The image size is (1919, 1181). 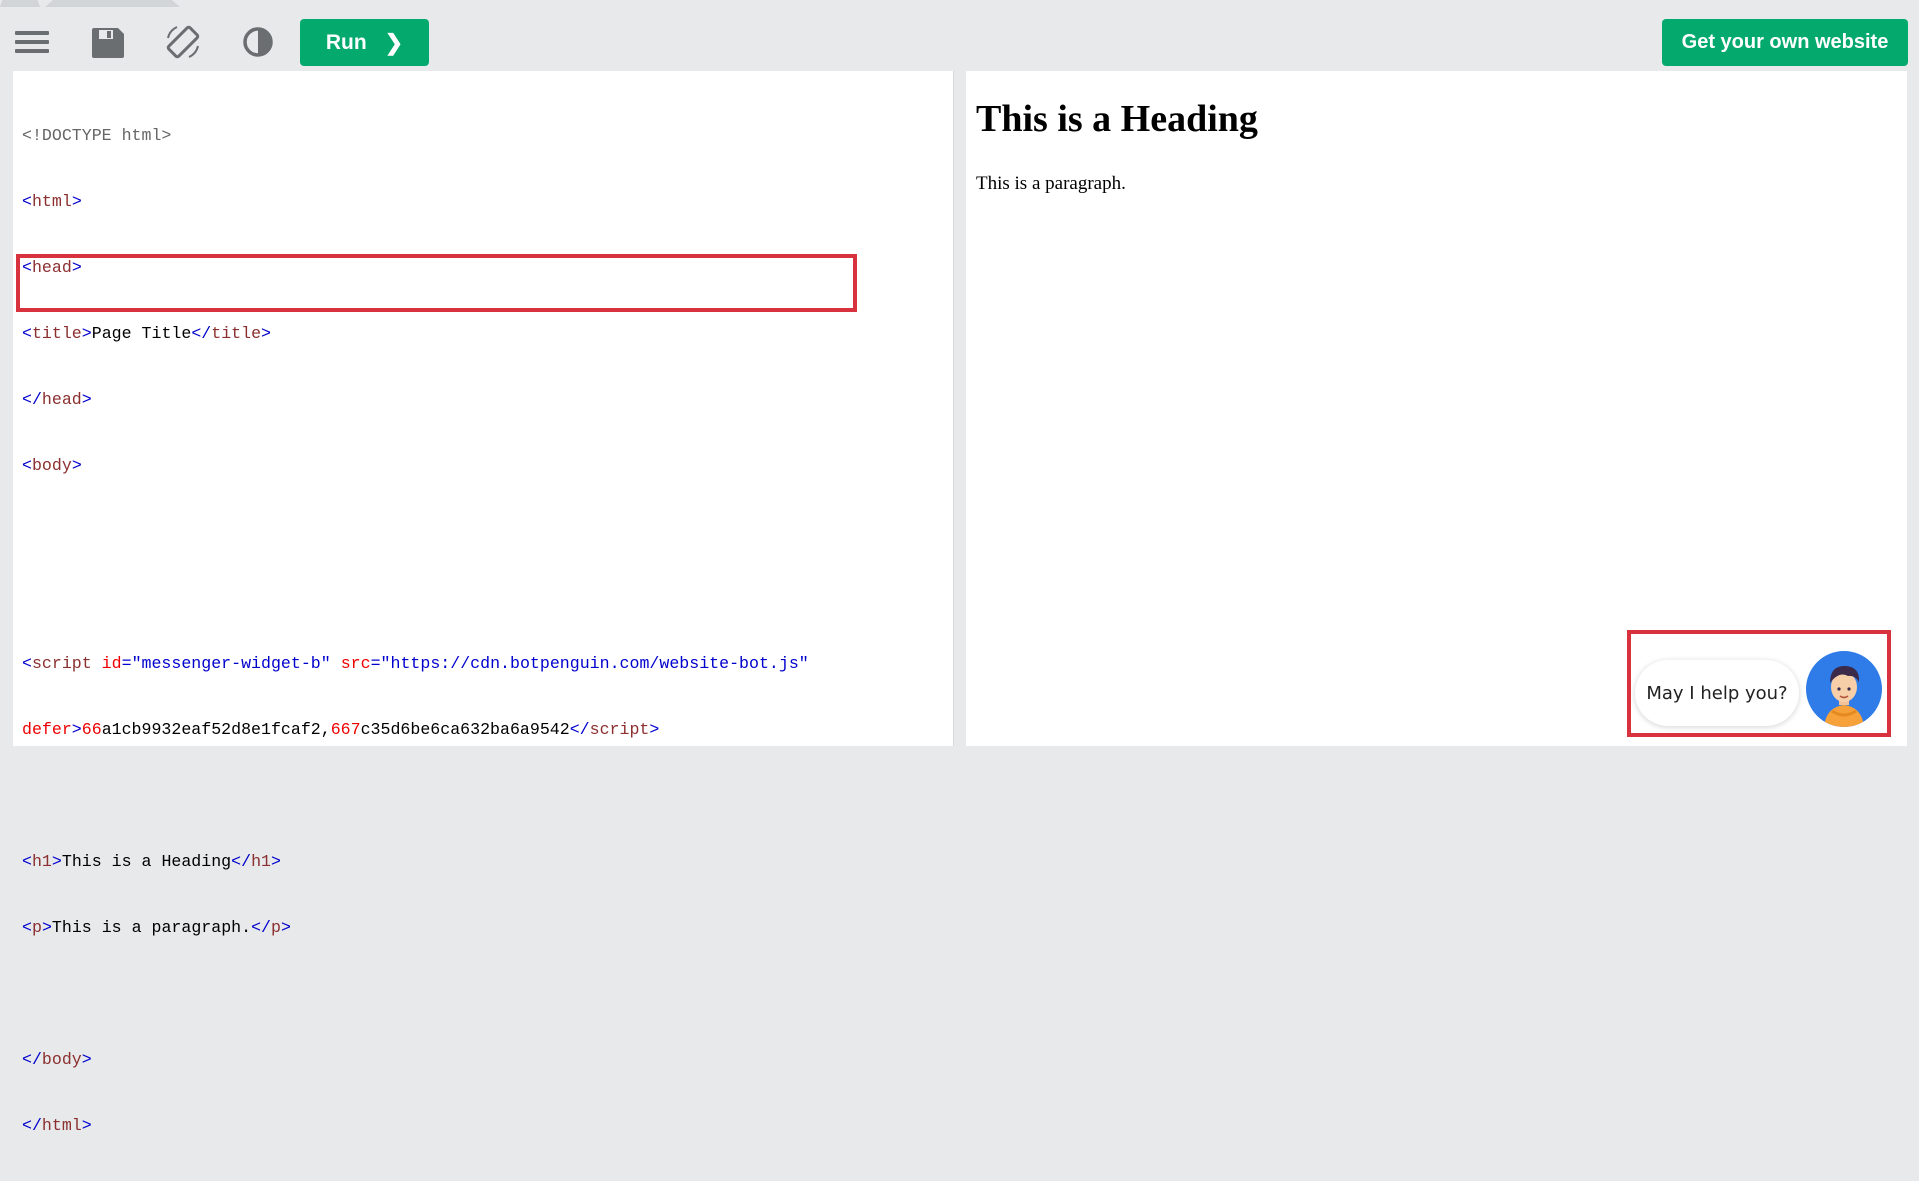 I want to click on chat-bubble: May I help you?, so click(x=1717, y=693).